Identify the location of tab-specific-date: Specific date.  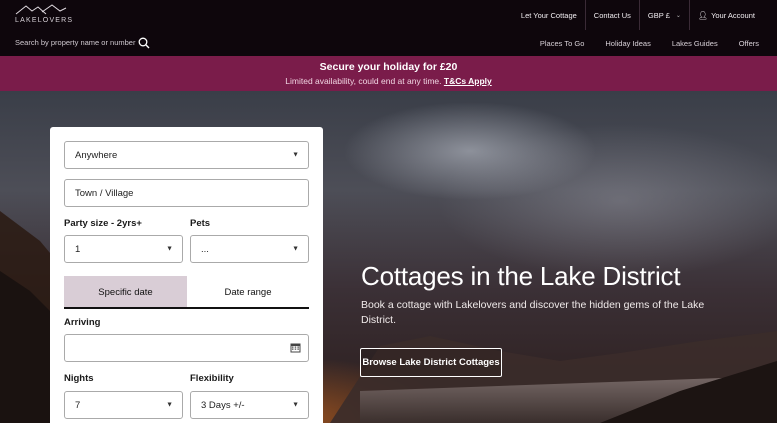
(125, 292).